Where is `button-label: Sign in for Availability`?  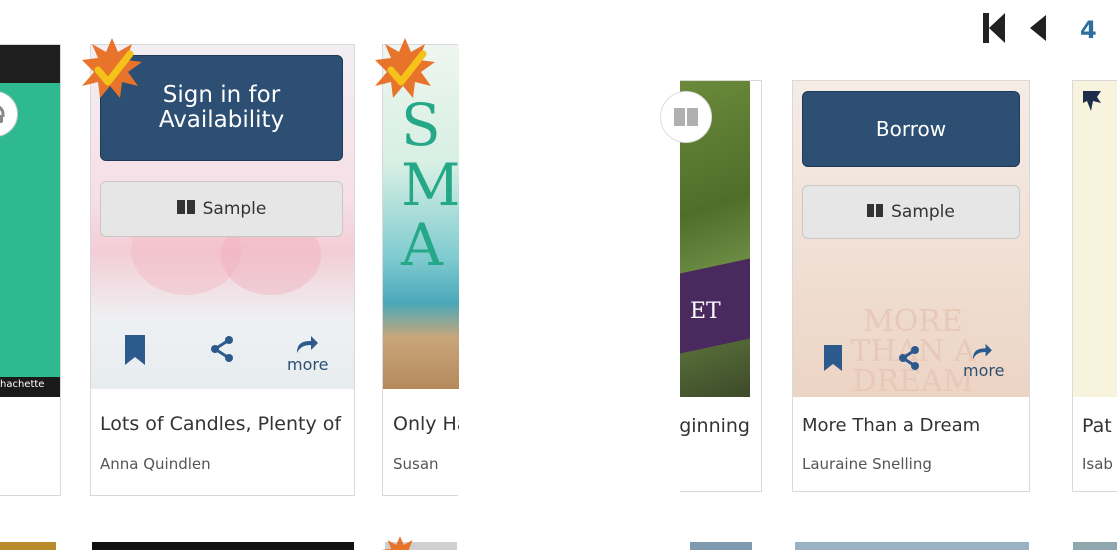 button-label: Sign in for Availability is located at coordinates (221, 107).